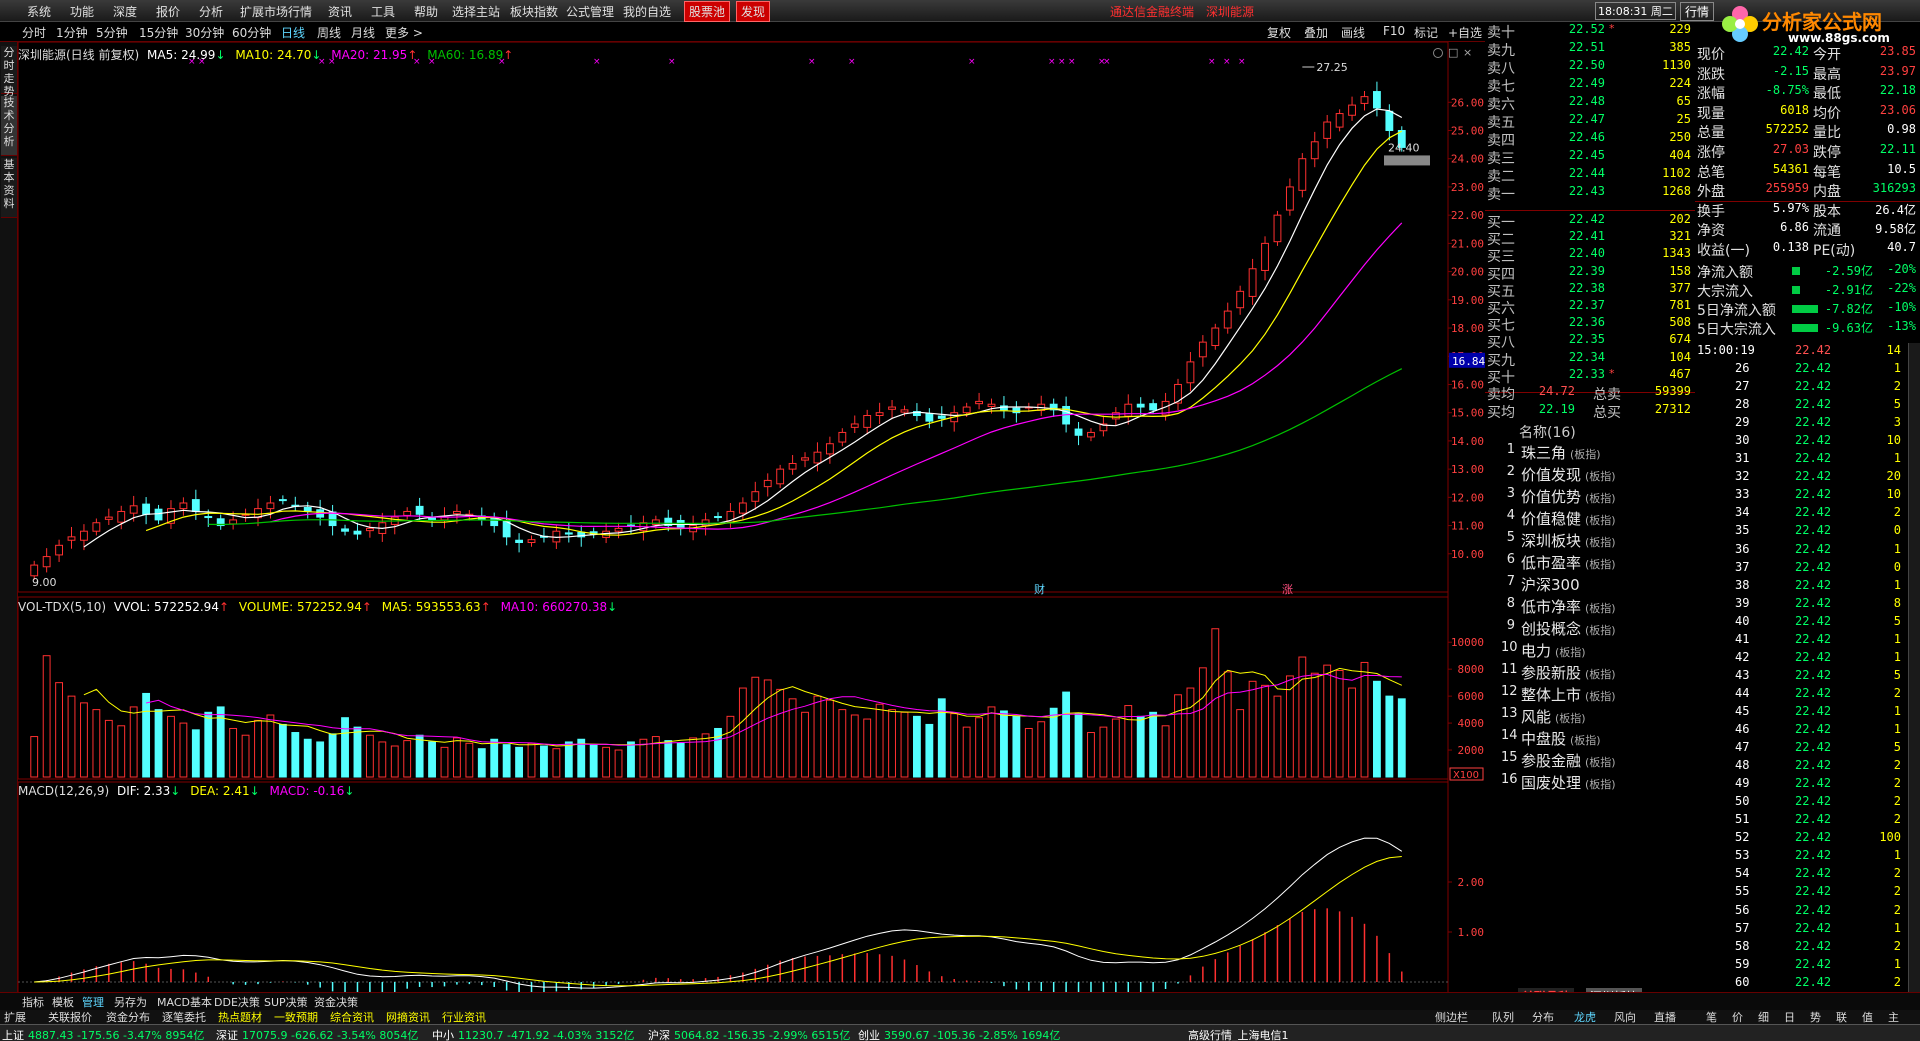  Describe the element at coordinates (9, 517) in the screenshot. I see `side-tabs: 分时走势 技术分析 基本资料` at that location.